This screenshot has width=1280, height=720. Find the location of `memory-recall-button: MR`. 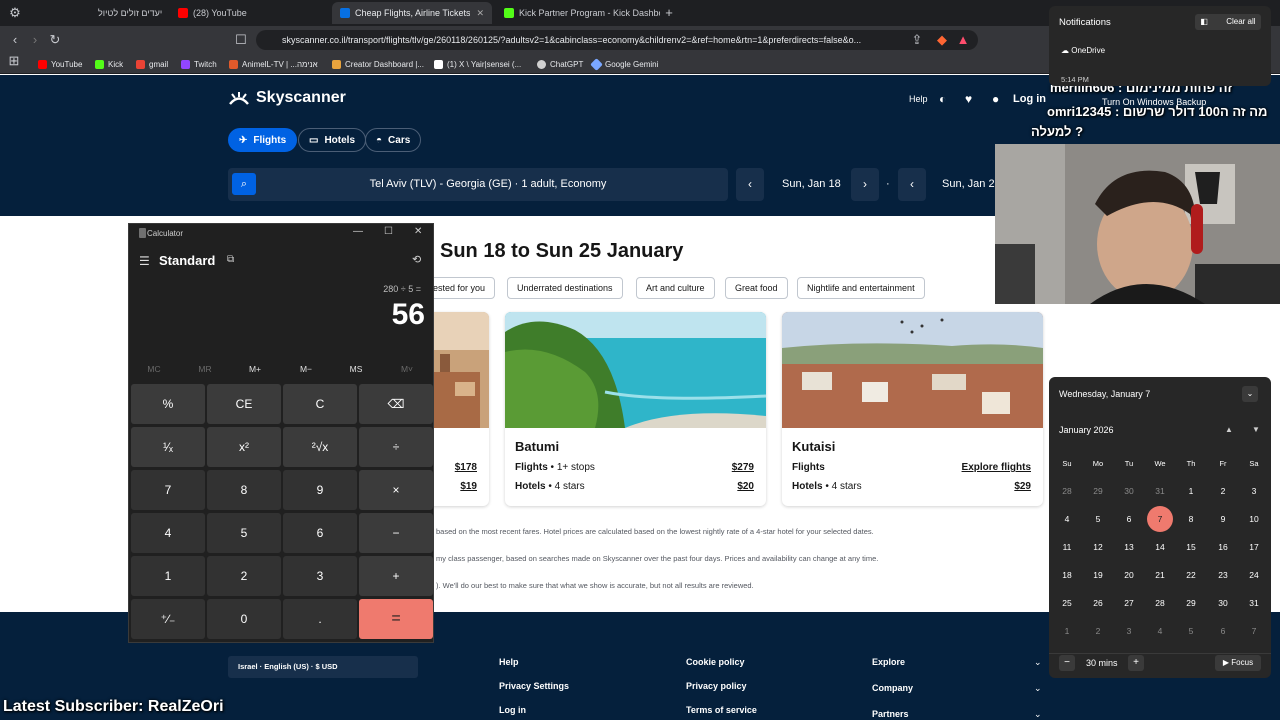

memory-recall-button: MR is located at coordinates (205, 369).